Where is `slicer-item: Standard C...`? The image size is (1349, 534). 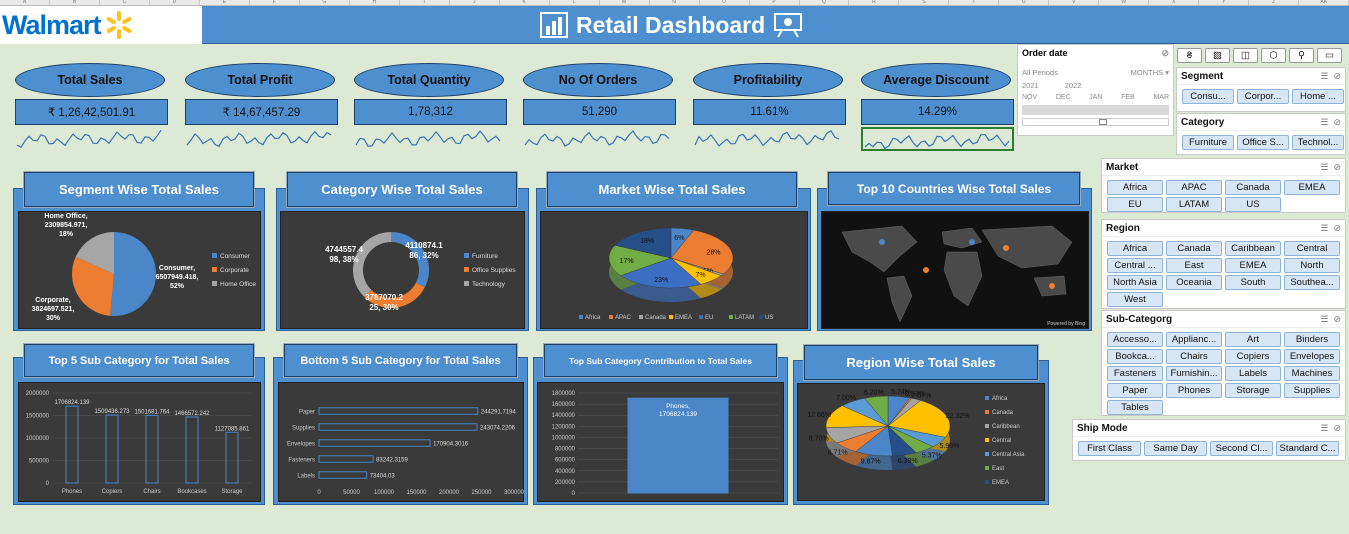 slicer-item: Standard C... is located at coordinates (1307, 448).